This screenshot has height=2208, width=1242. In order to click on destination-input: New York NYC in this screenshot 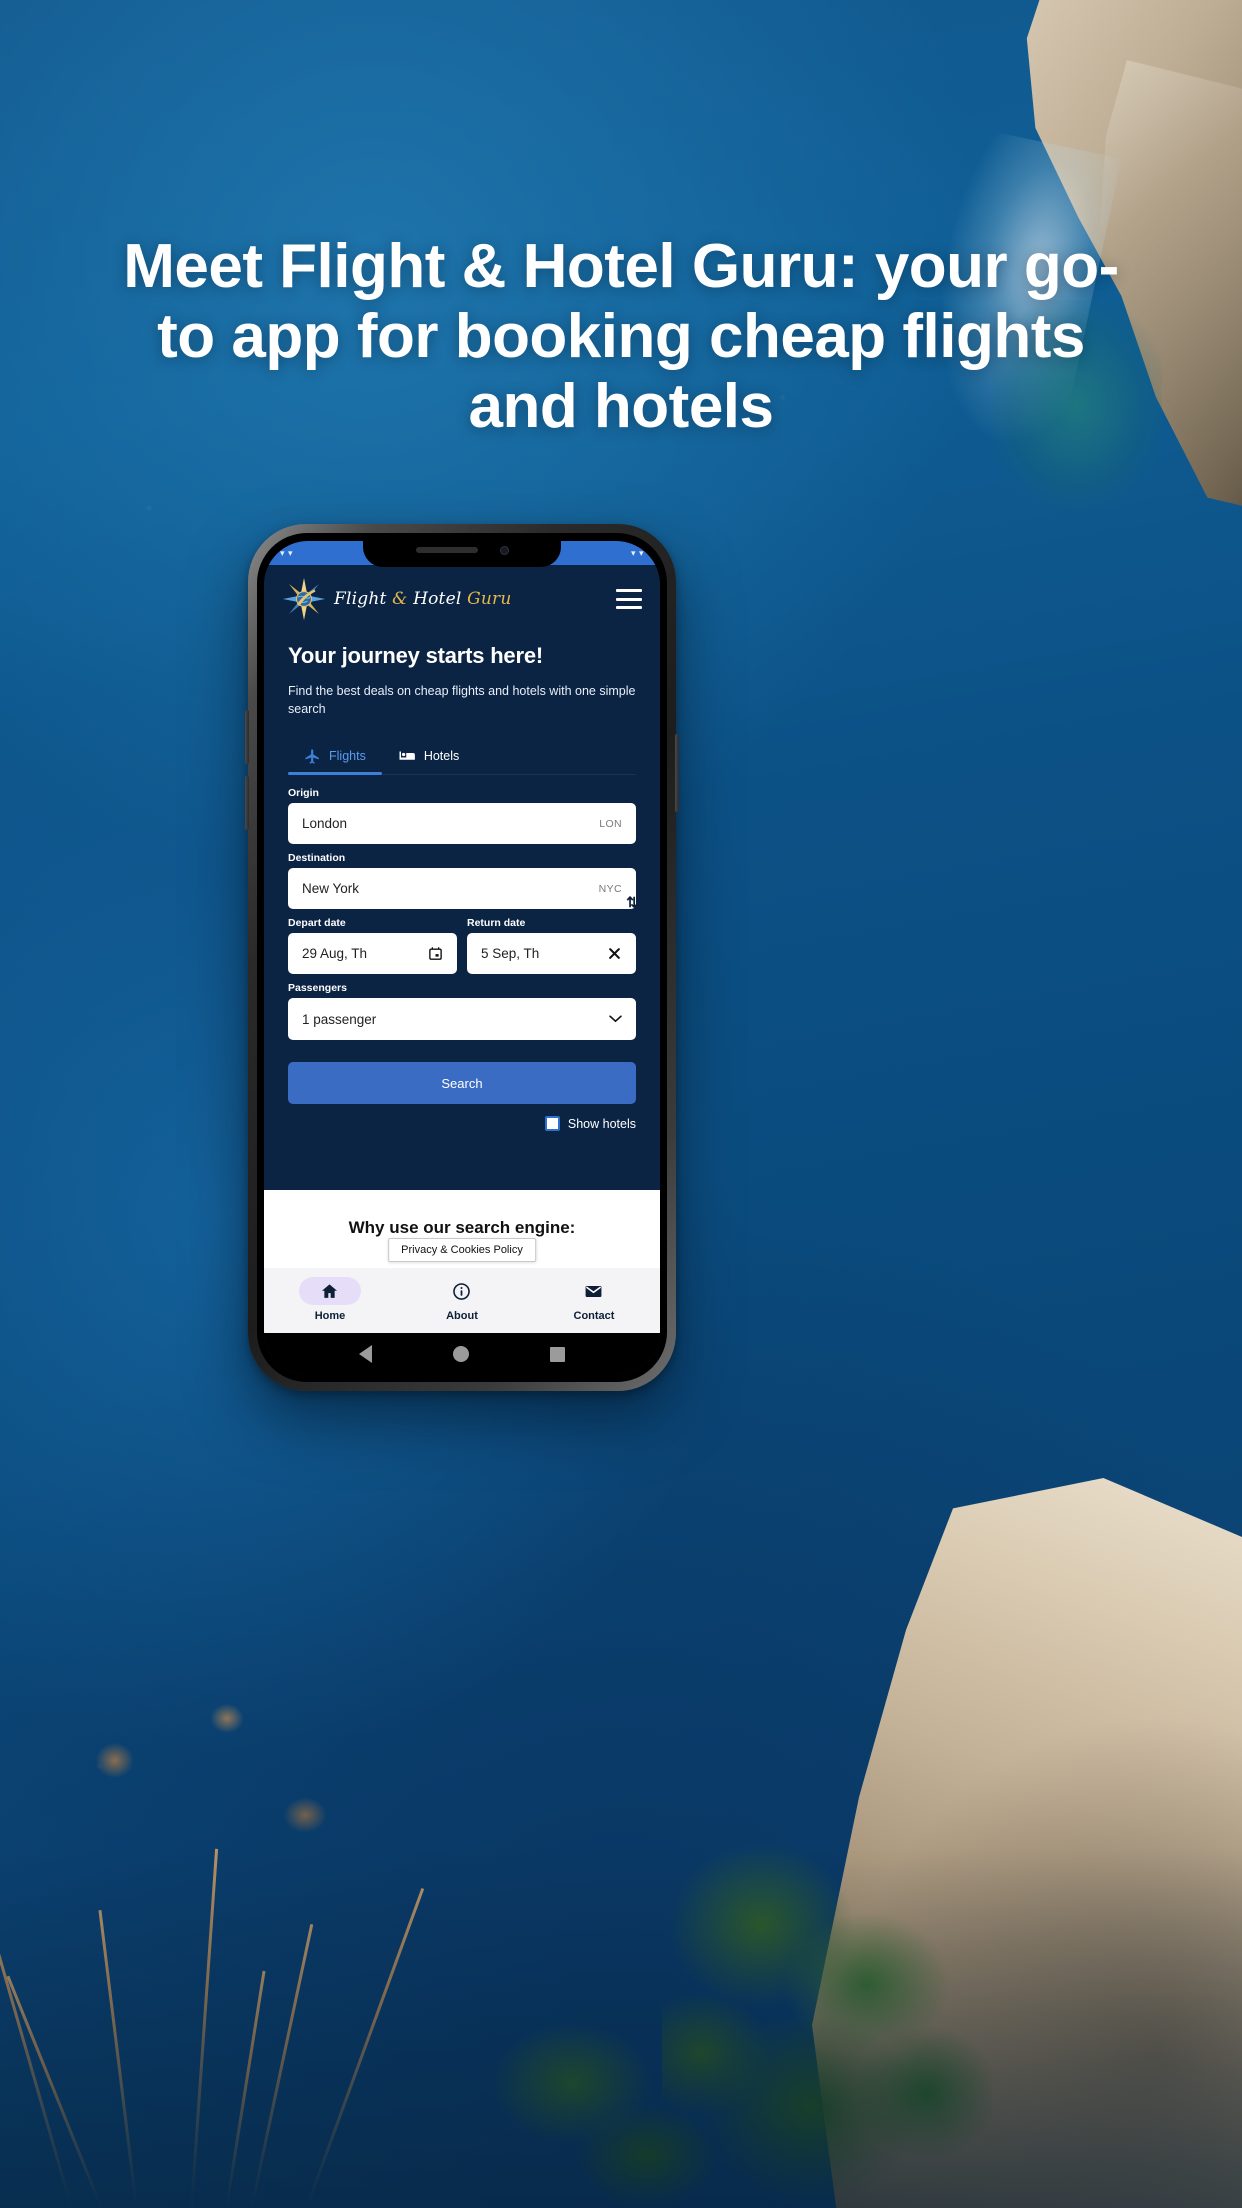, I will do `click(462, 889)`.